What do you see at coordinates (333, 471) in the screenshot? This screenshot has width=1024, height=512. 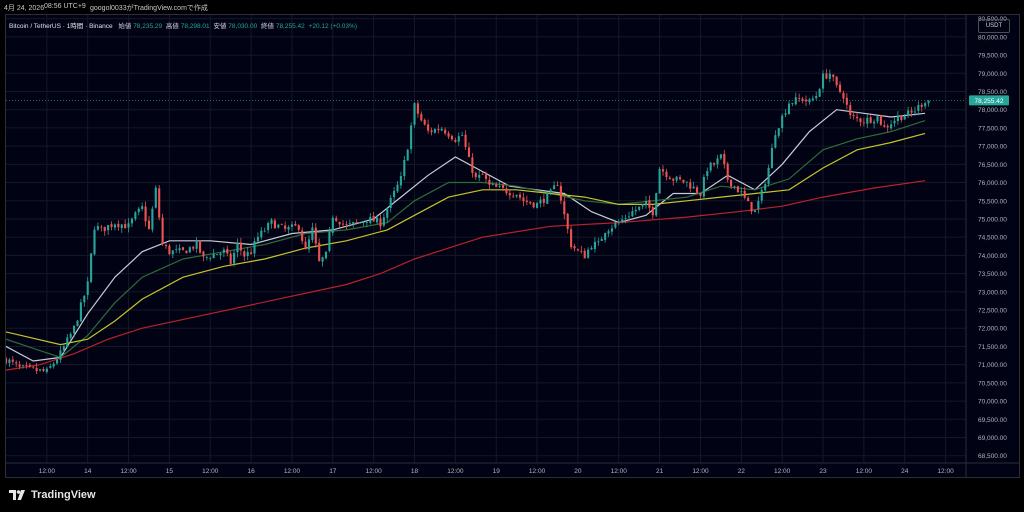 I see `time-tick-label: 17` at bounding box center [333, 471].